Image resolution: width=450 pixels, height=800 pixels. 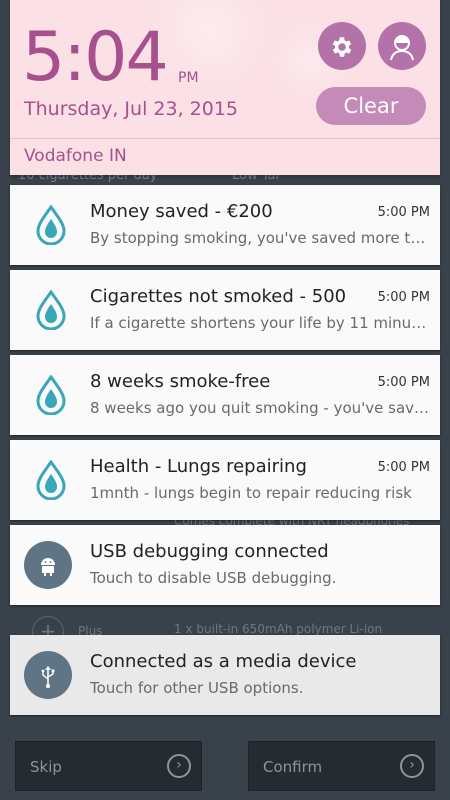 I want to click on notification-title: Health - Lungs repairing, so click(x=198, y=466).